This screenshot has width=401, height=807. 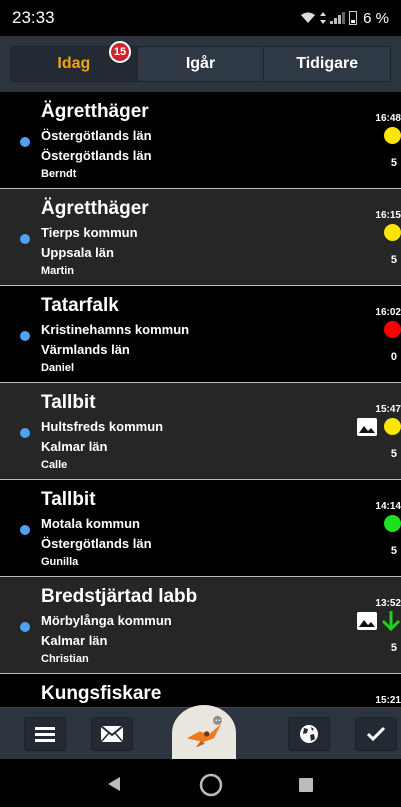 I want to click on observer: Calle, so click(x=54, y=465).